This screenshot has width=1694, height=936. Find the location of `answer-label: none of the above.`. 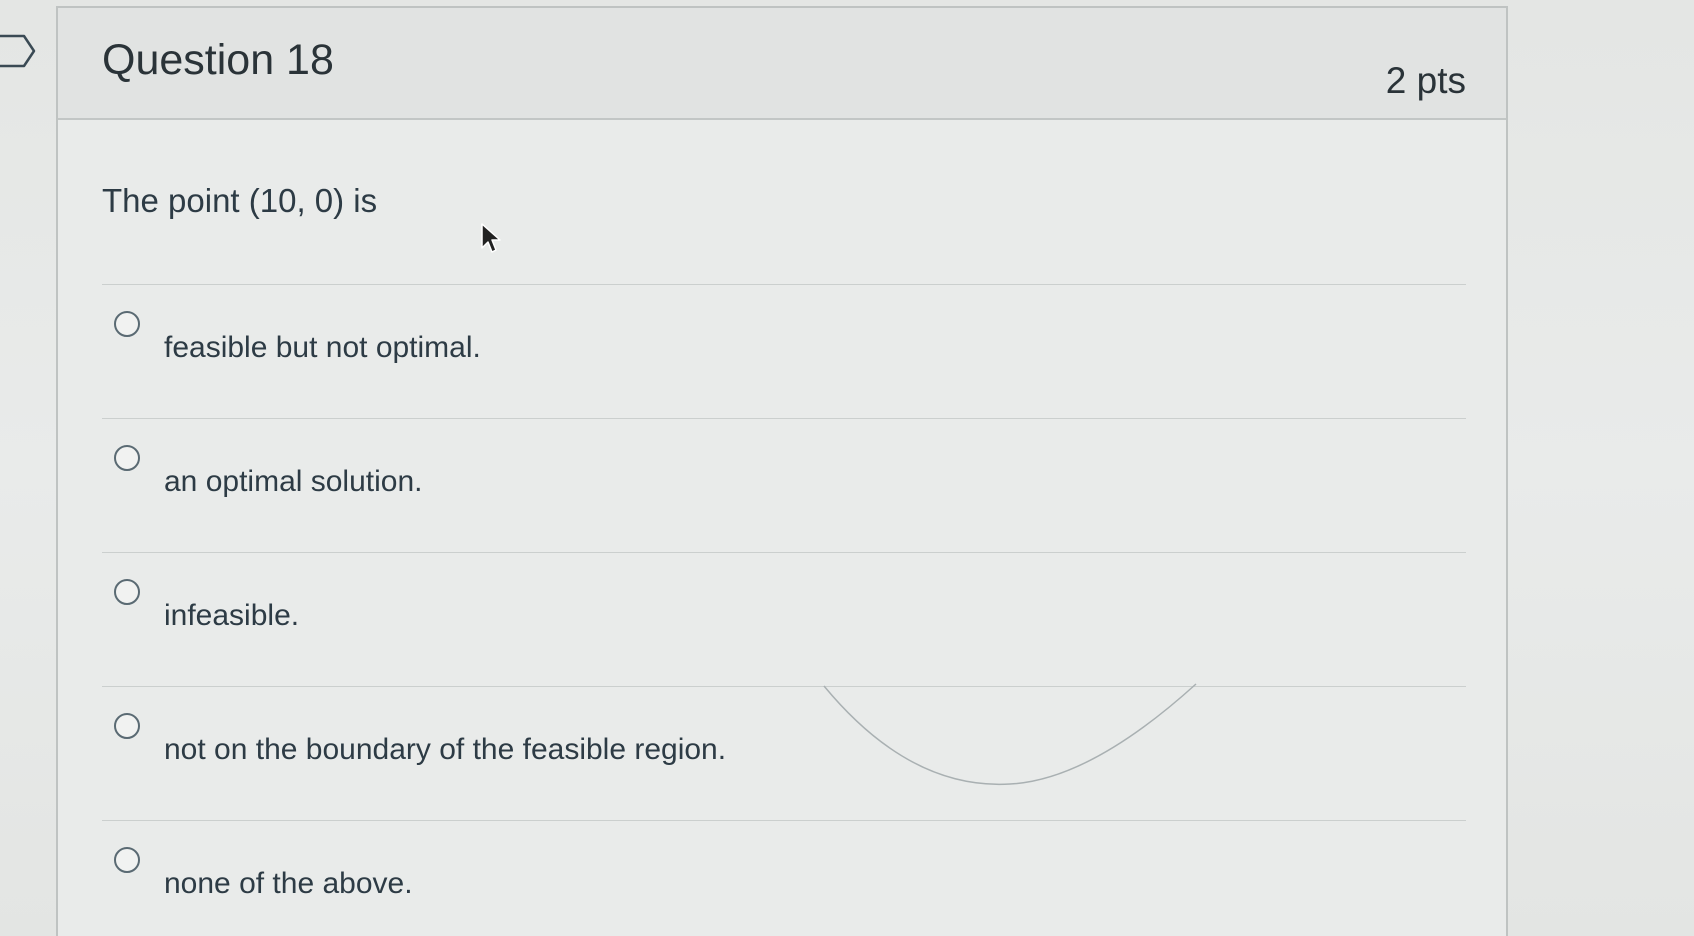

answer-label: none of the above. is located at coordinates (288, 884).